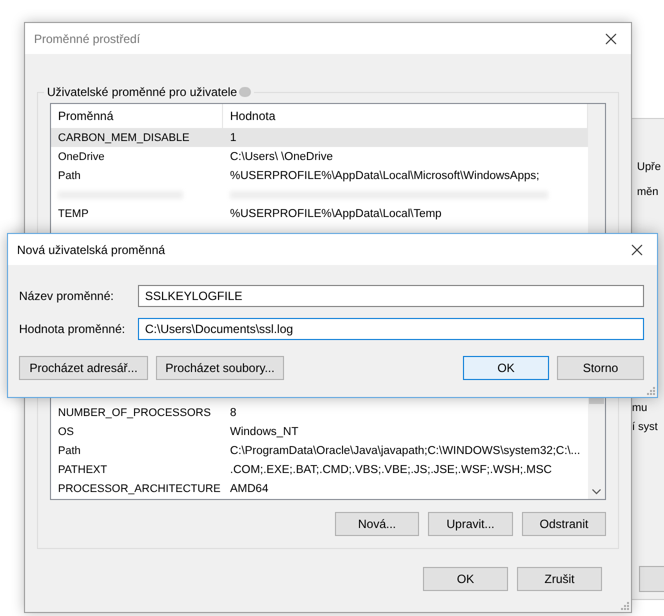 The height and width of the screenshot is (616, 664). What do you see at coordinates (123, 138) in the screenshot?
I see `variable-name: CARBON_MEM_DISABLE` at bounding box center [123, 138].